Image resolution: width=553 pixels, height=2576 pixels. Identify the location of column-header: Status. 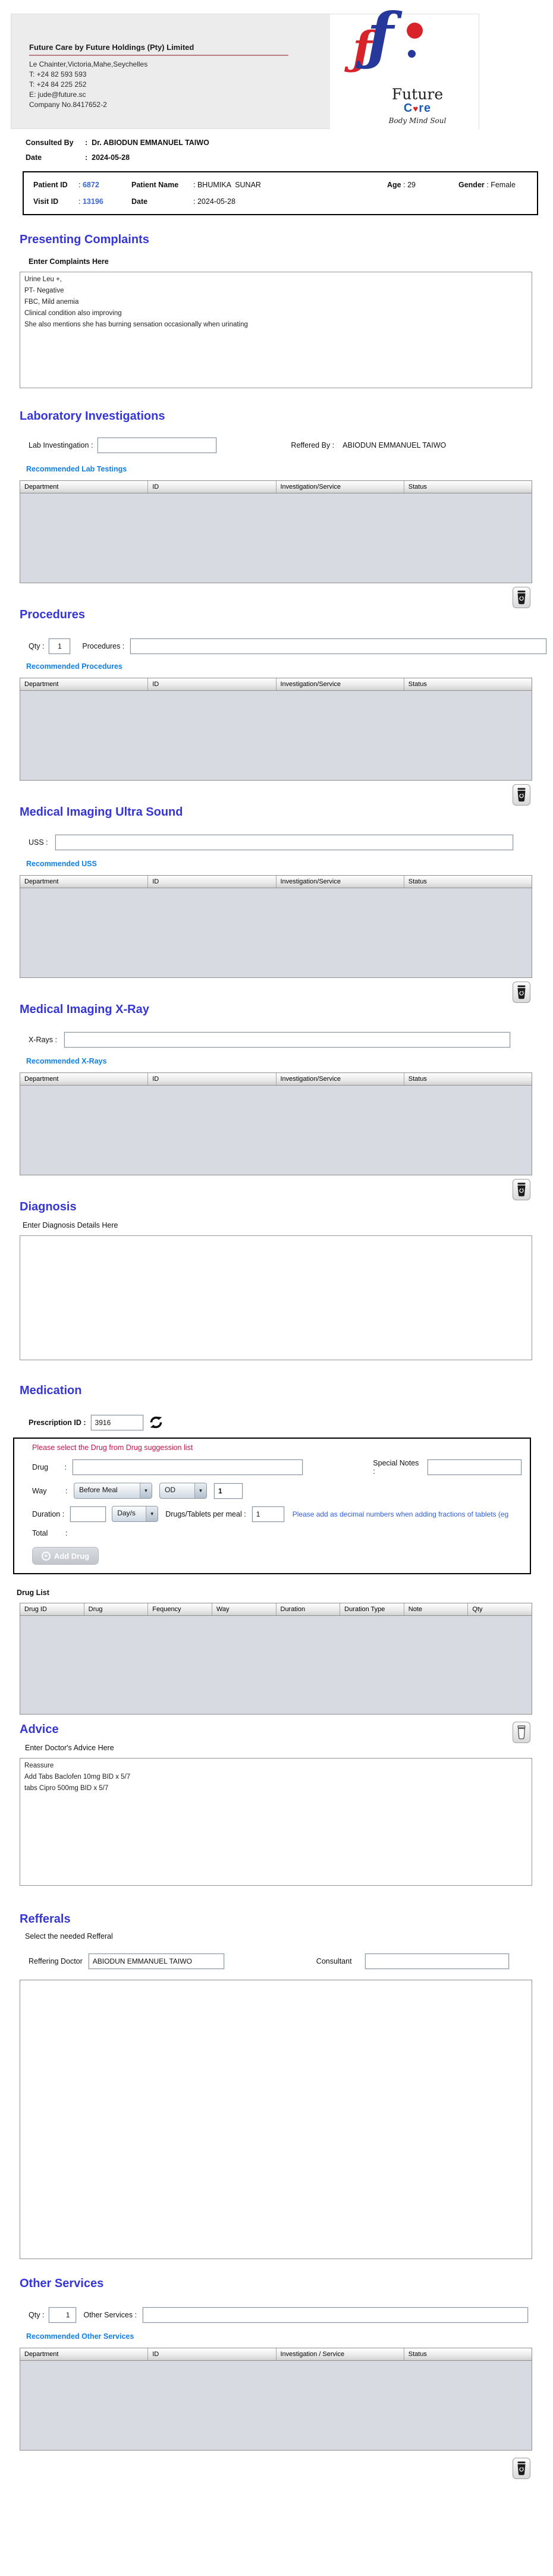
(468, 684).